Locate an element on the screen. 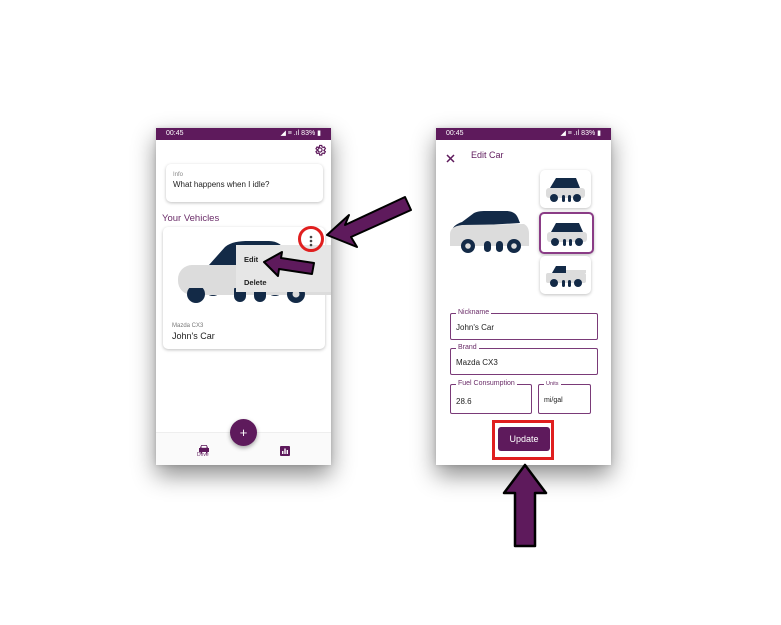 The width and height of the screenshot is (781, 625). selected-car-image is located at coordinates (489, 232).